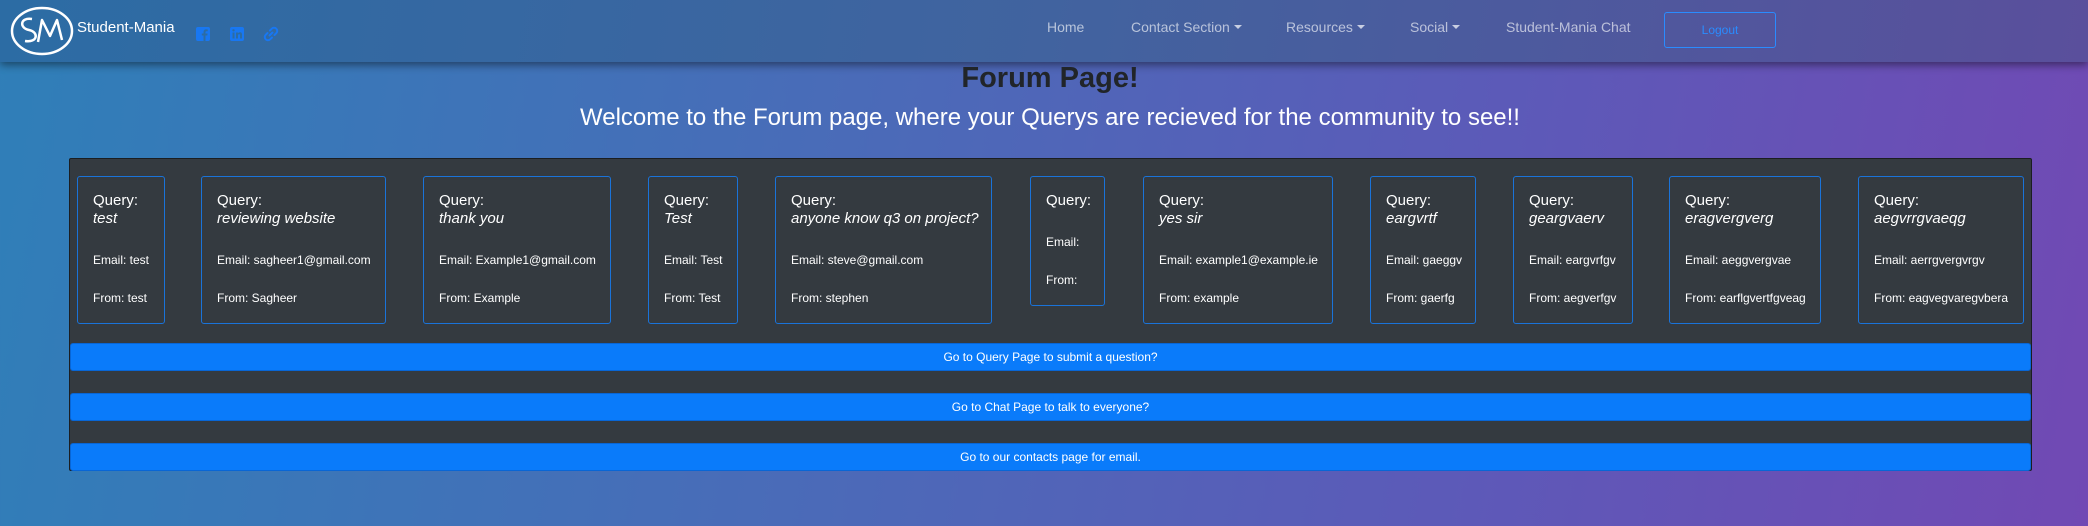 The width and height of the screenshot is (2088, 526). I want to click on query-from: From: eagvegvaregvbera, so click(1941, 298).